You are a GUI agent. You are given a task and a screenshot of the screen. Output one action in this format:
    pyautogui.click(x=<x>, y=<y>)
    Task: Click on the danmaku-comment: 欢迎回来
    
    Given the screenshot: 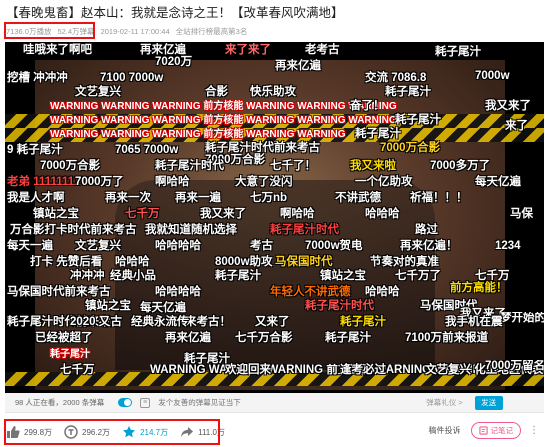 What is the action you would take?
    pyautogui.click(x=248, y=370)
    